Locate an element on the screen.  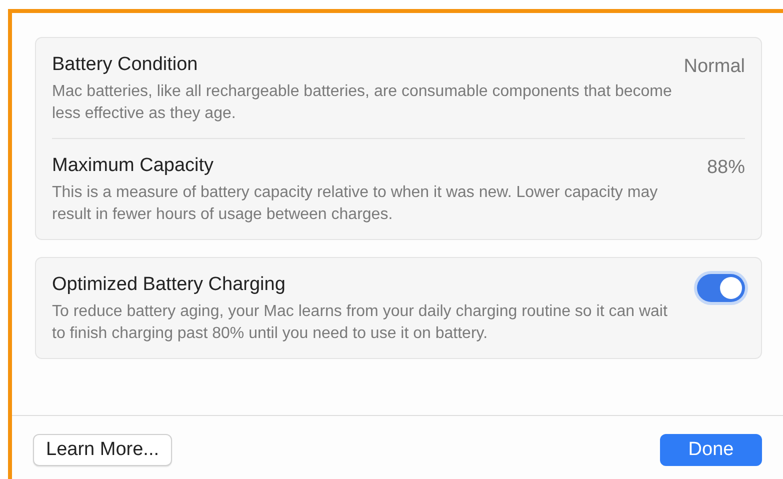
toggle-switch is located at coordinates (721, 288).